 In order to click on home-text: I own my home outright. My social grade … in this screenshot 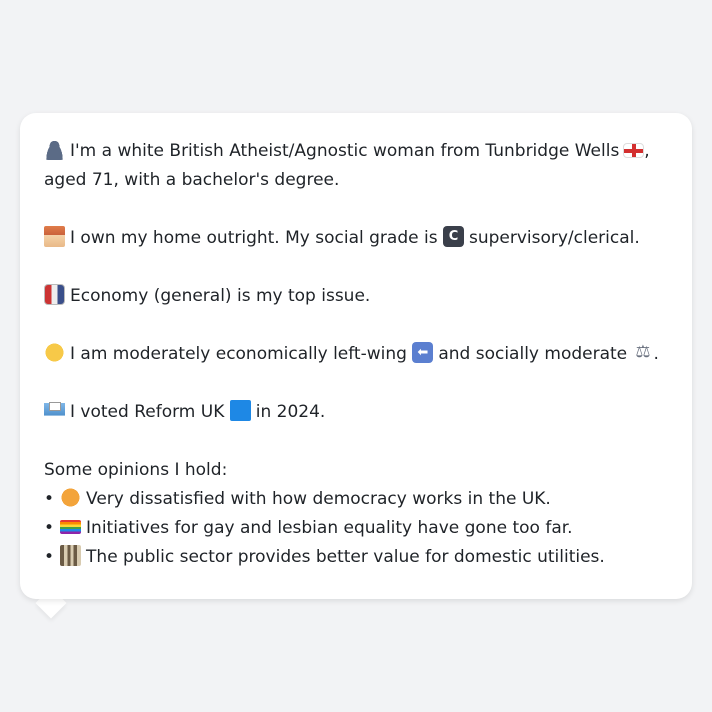, I will do `click(254, 238)`.